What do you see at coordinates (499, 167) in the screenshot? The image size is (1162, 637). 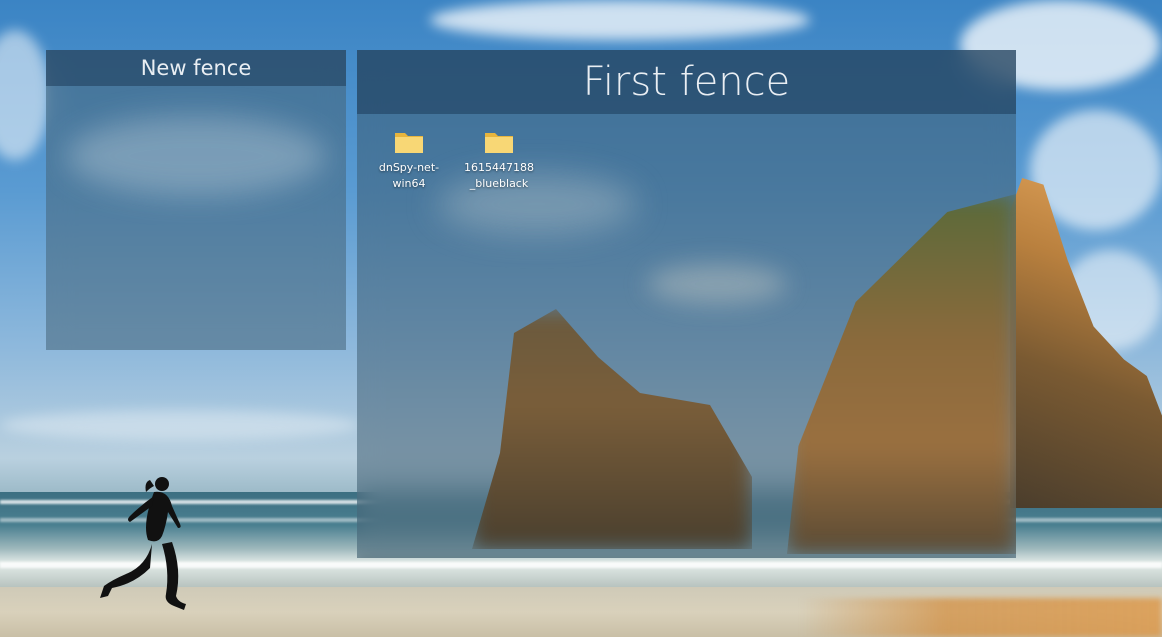 I see `folder-label-line1: 1615447188` at bounding box center [499, 167].